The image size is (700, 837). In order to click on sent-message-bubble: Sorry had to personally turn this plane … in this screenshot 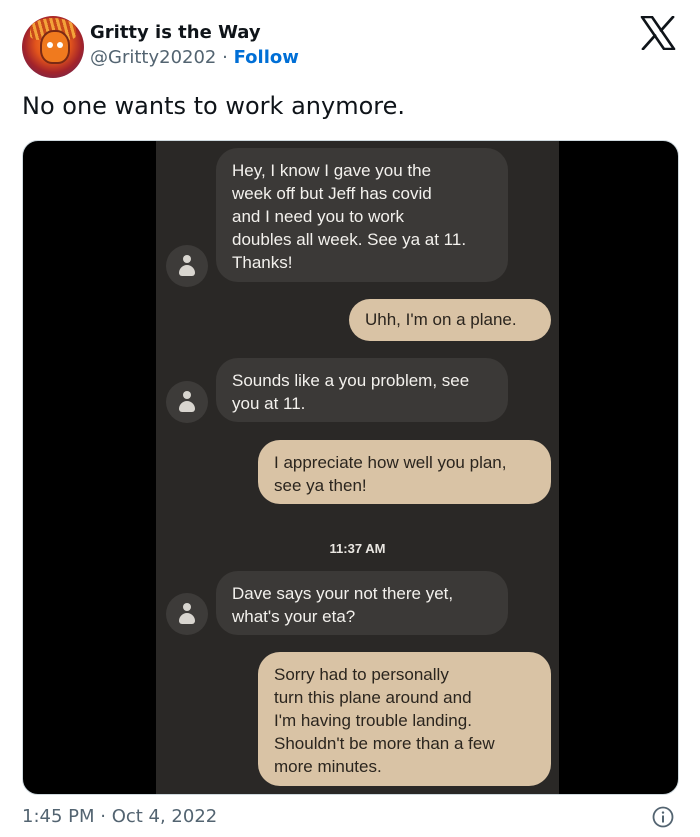, I will do `click(404, 719)`.